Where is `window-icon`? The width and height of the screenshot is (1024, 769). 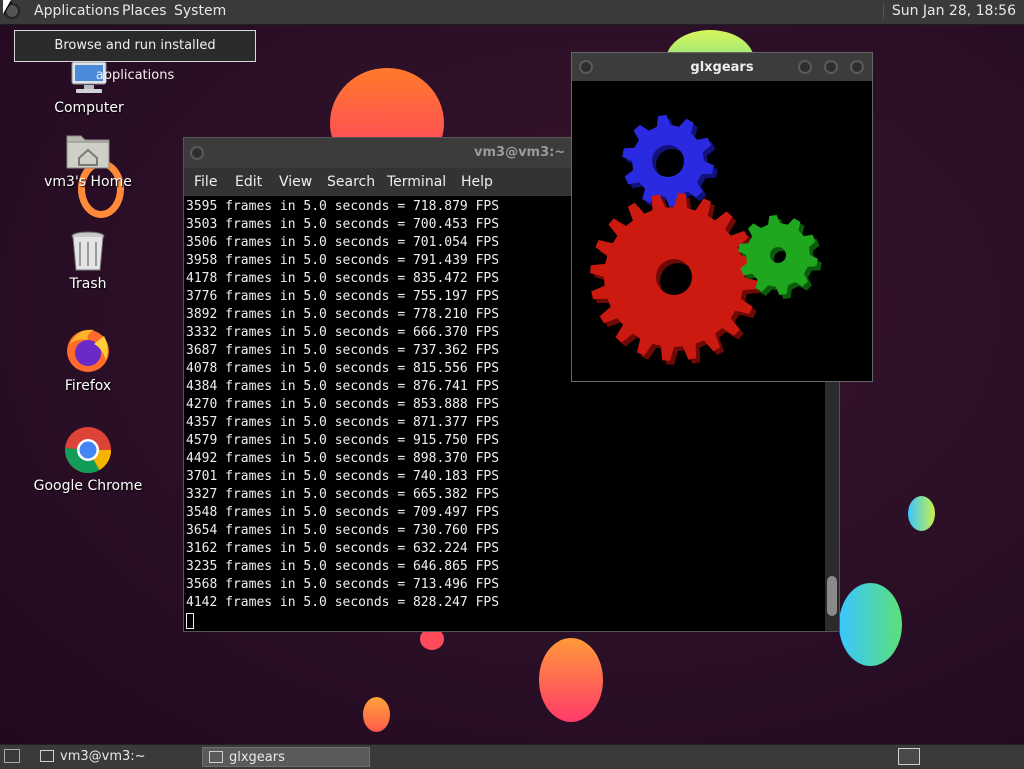
window-icon is located at coordinates (216, 757).